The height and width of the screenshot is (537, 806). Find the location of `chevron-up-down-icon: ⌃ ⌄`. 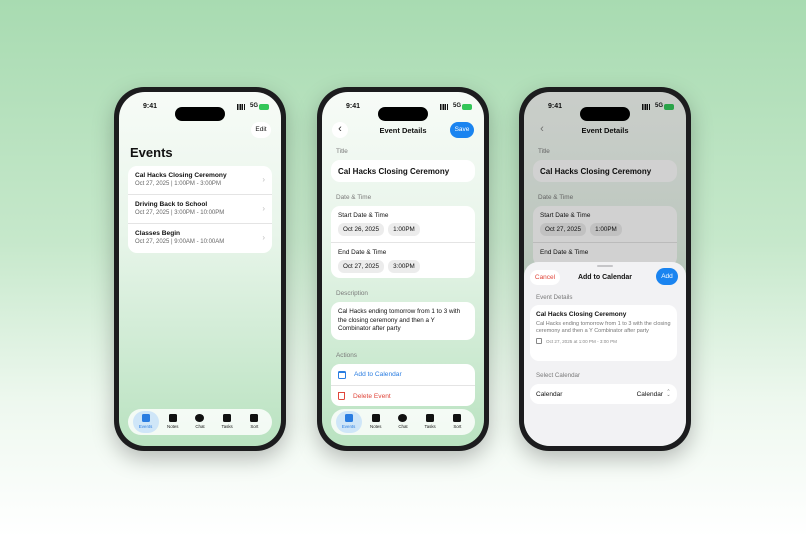

chevron-up-down-icon: ⌃ ⌄ is located at coordinates (668, 393).